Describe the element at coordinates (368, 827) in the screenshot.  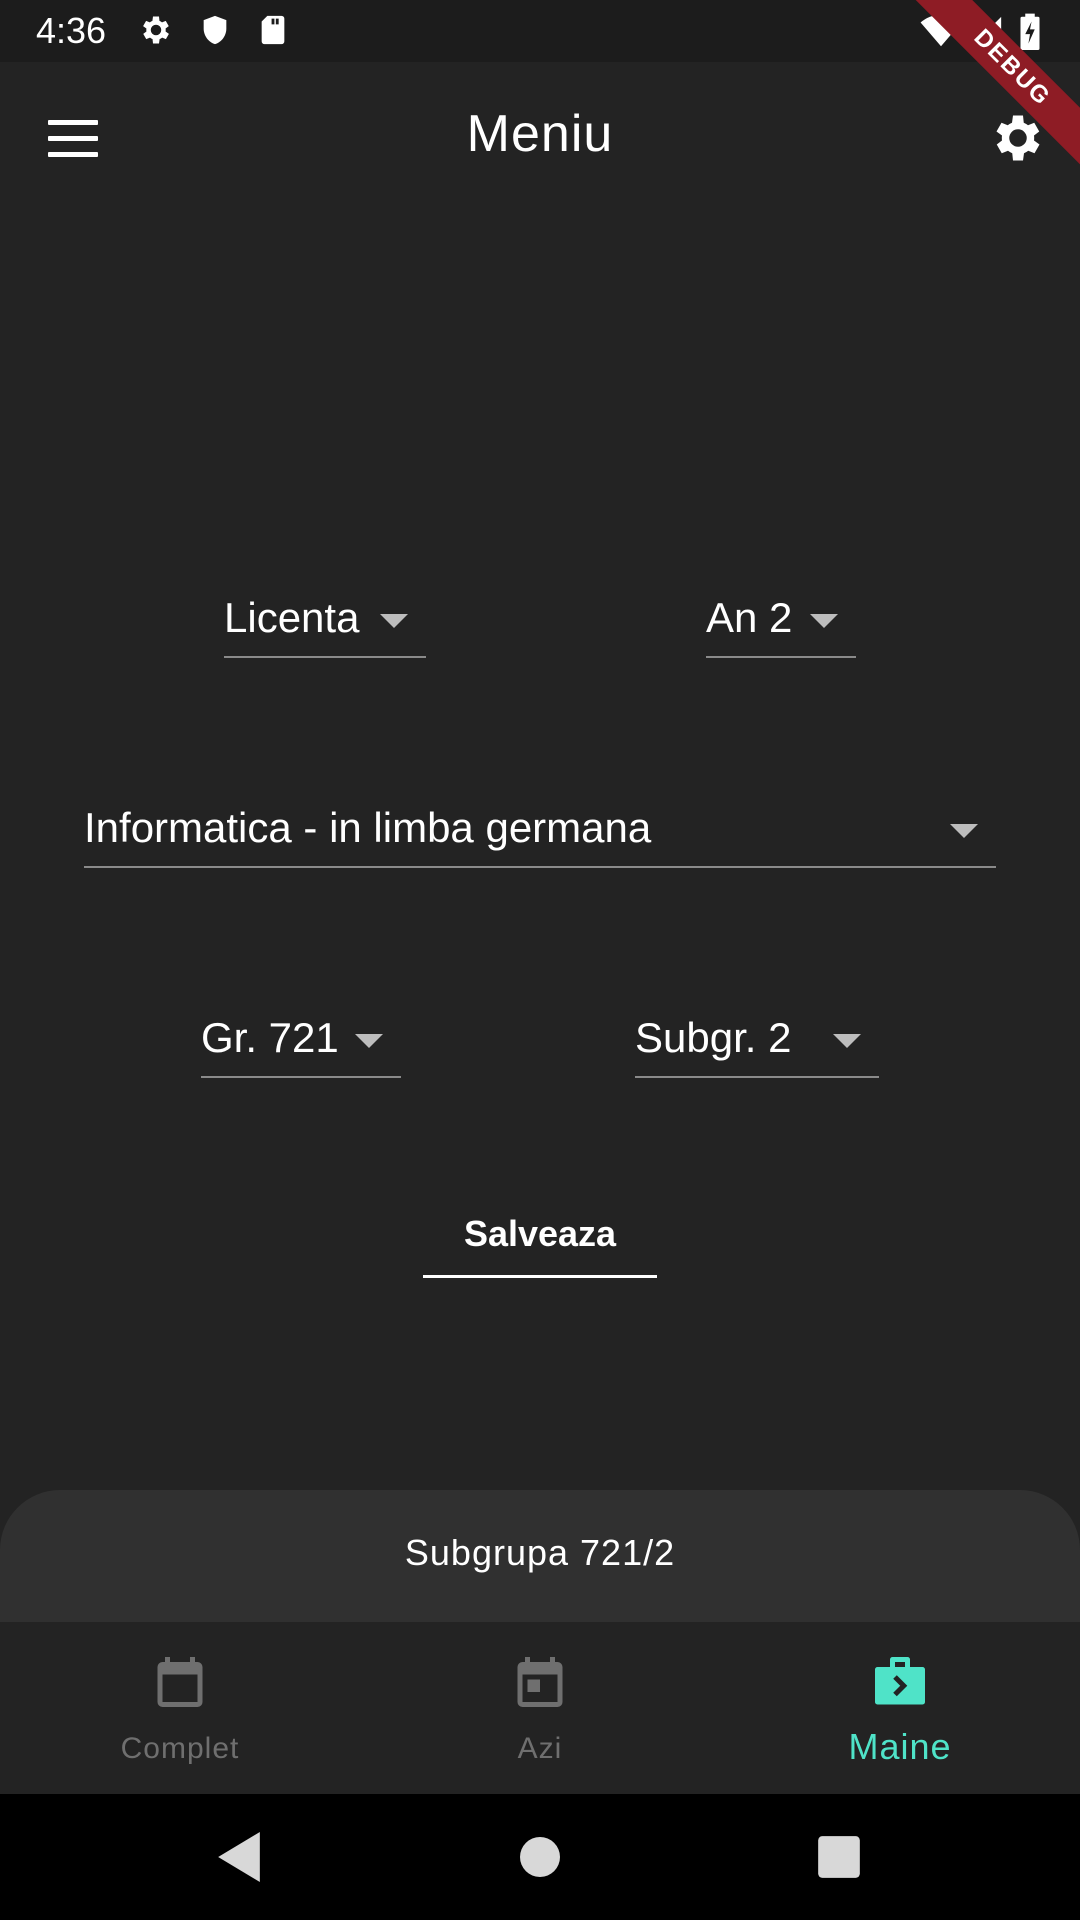
I see `specialization-value: Informatica - in limba germana` at that location.